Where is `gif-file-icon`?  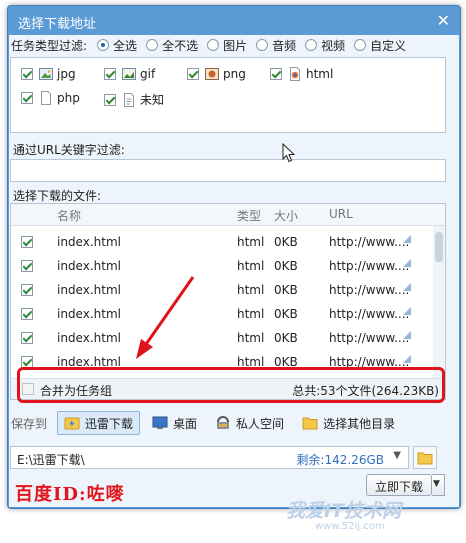 gif-file-icon is located at coordinates (129, 74).